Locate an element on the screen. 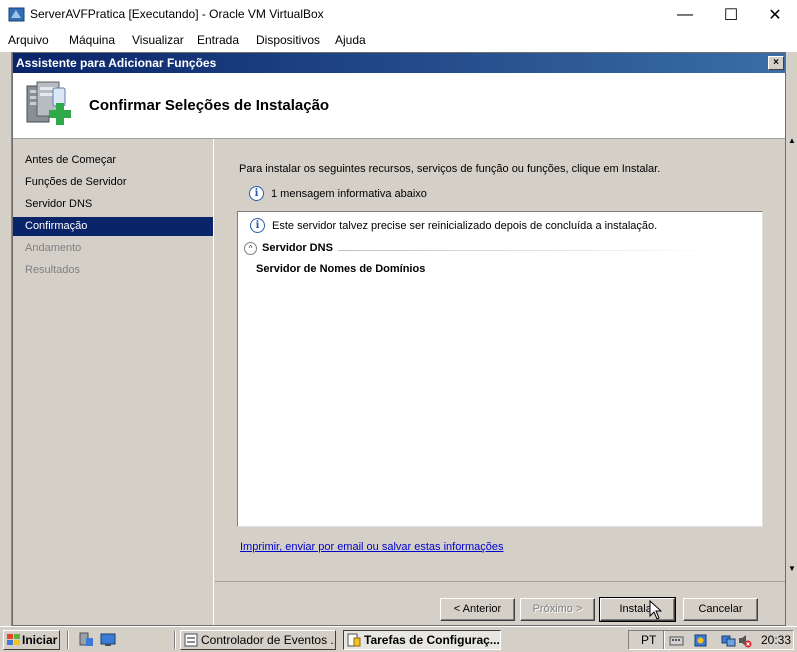 Image resolution: width=797 pixels, height=652 pixels. virtualbox-icon is located at coordinates (16, 14).